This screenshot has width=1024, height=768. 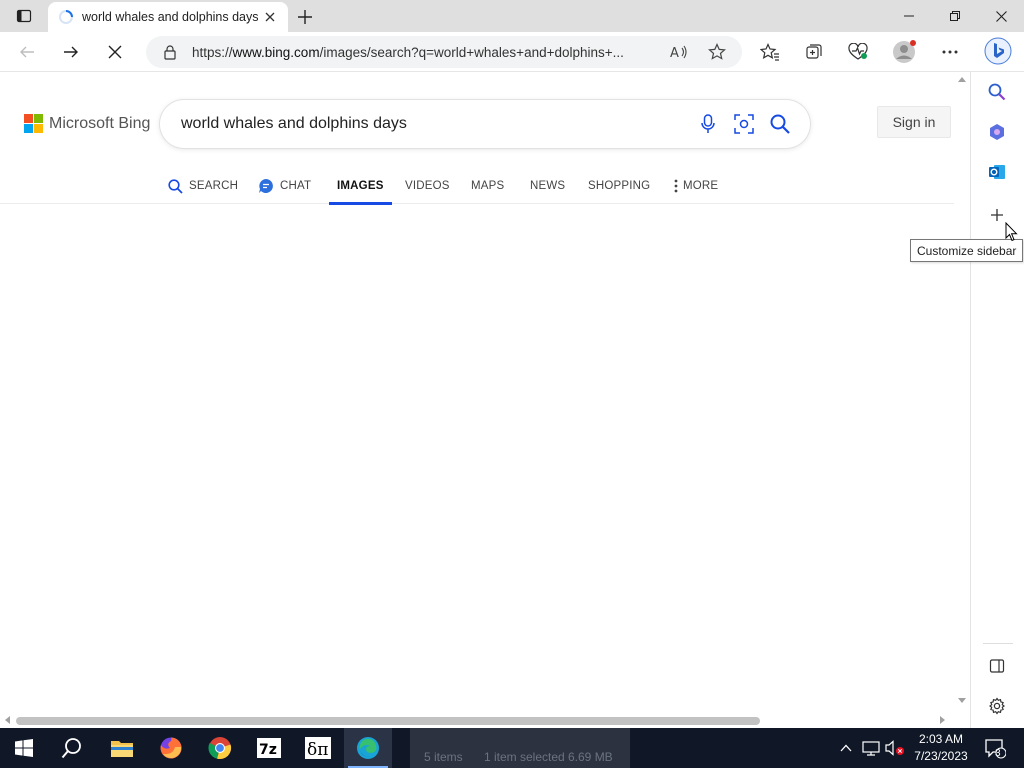 What do you see at coordinates (998, 643) in the screenshot?
I see `sidebar-divider` at bounding box center [998, 643].